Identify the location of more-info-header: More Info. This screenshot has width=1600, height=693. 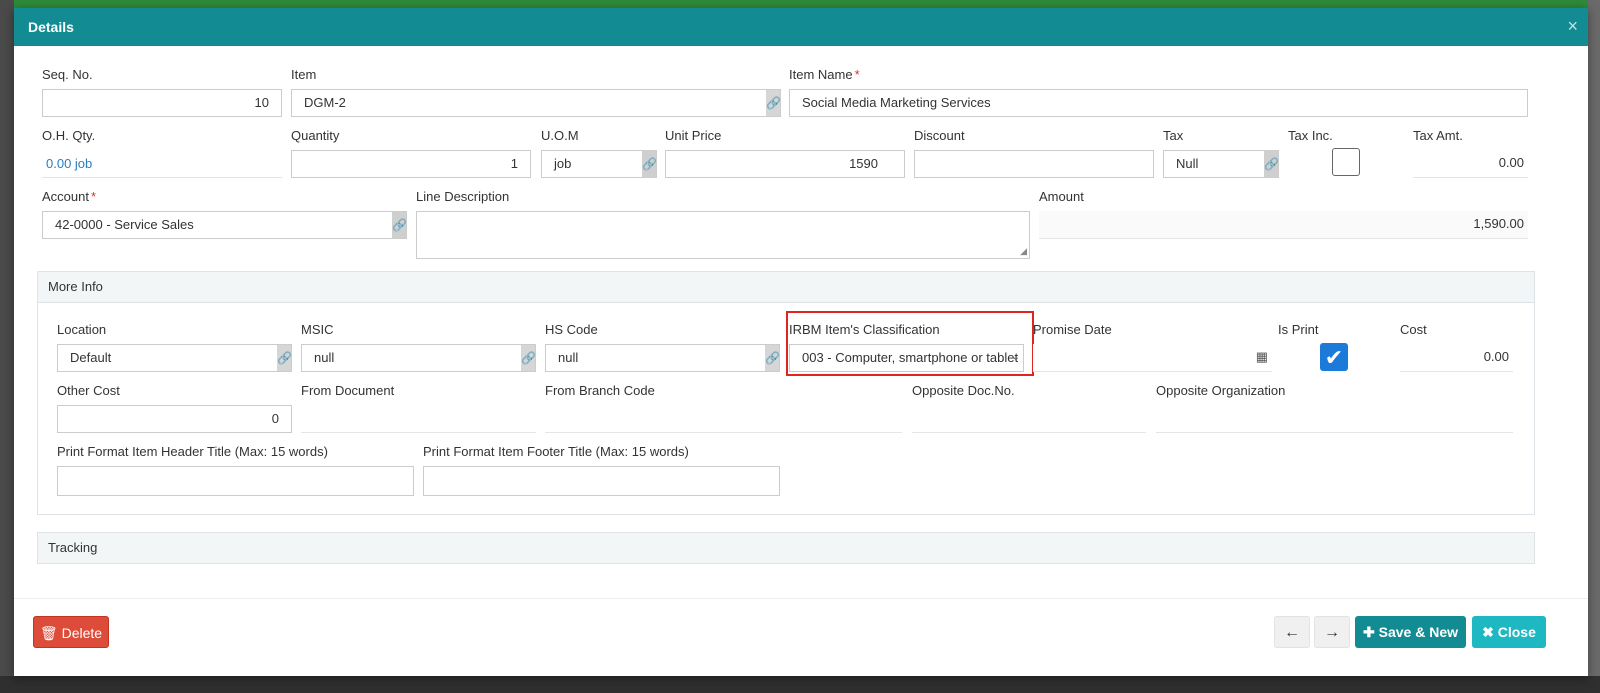
(786, 287).